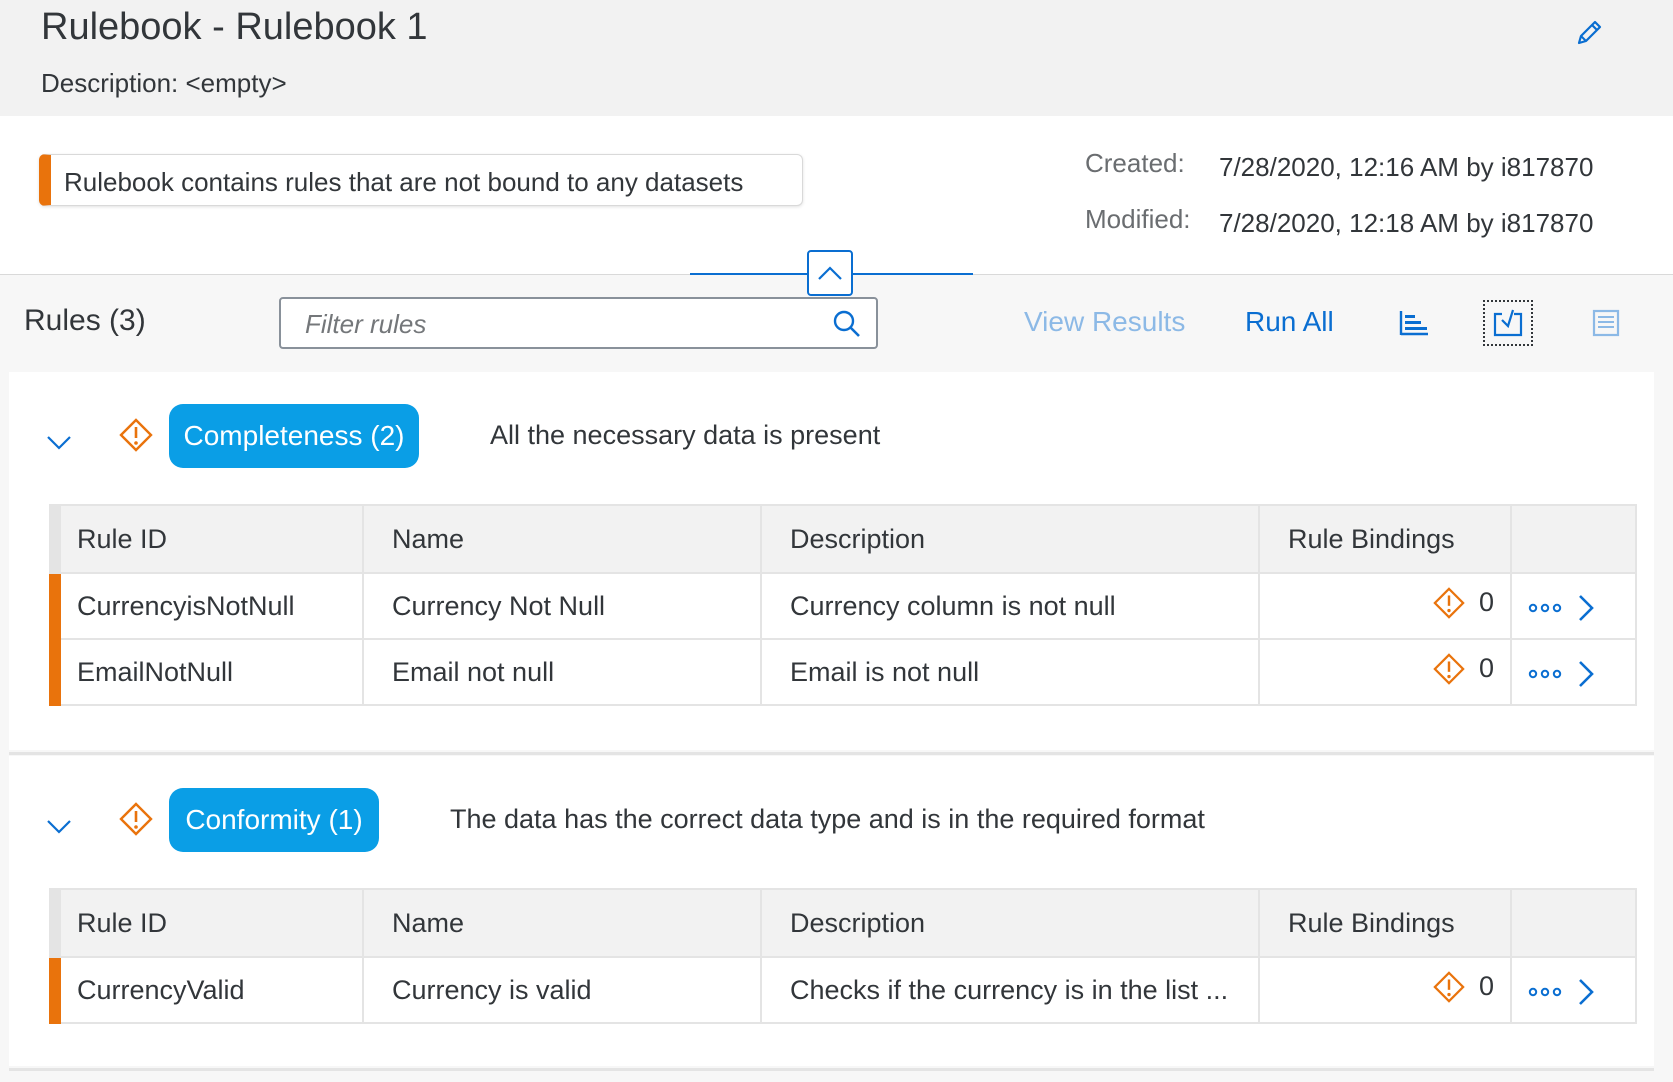 The image size is (1673, 1082). What do you see at coordinates (274, 820) in the screenshot?
I see `category-conformity-button: Conformity (1)` at bounding box center [274, 820].